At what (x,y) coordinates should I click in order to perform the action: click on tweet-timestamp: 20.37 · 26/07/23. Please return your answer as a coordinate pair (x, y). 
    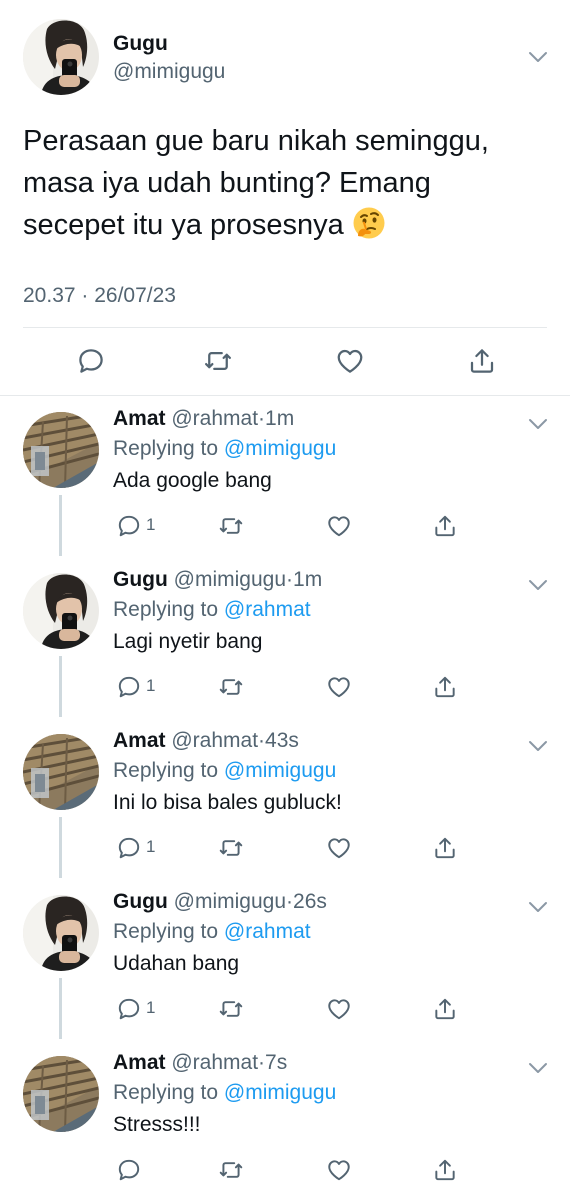
    Looking at the image, I should click on (99, 296).